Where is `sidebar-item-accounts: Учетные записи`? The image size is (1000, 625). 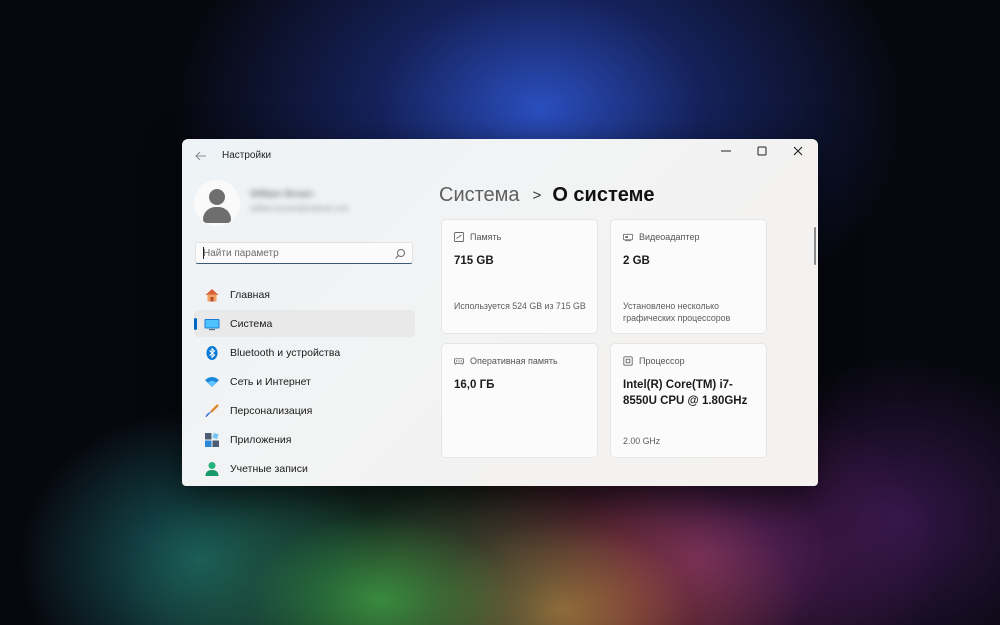 sidebar-item-accounts: Учетные записи is located at coordinates (304, 468).